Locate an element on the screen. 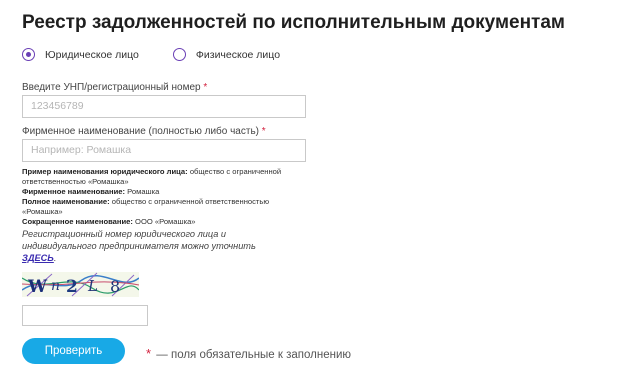  hint-line: Сокращенное наименование: ООО «Ромашка» is located at coordinates (162, 222).